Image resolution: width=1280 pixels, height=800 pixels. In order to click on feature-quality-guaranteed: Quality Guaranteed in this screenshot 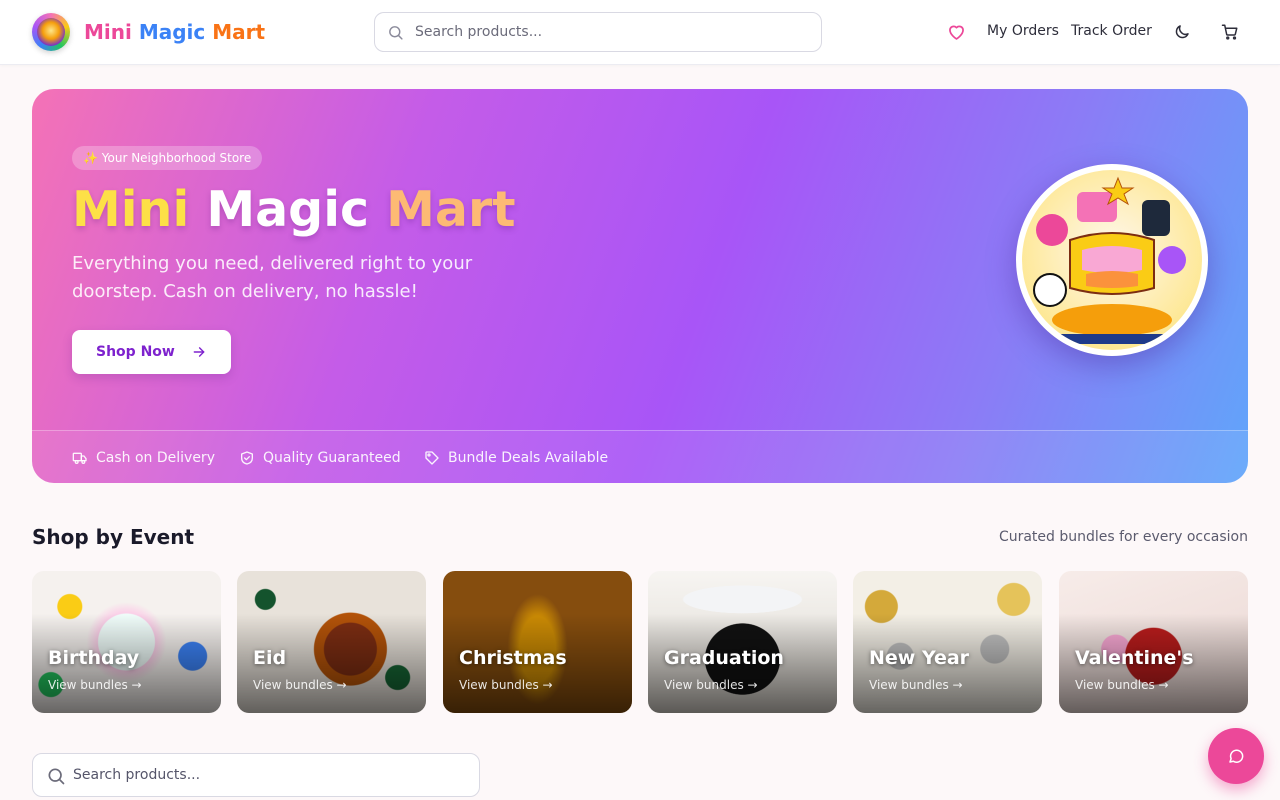, I will do `click(320, 458)`.